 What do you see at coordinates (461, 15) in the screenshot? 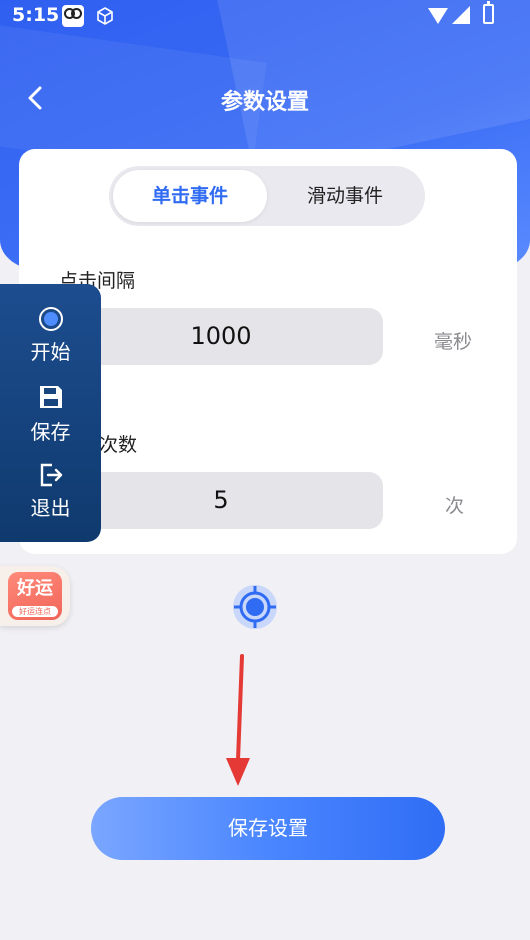
I see `signal-icon` at bounding box center [461, 15].